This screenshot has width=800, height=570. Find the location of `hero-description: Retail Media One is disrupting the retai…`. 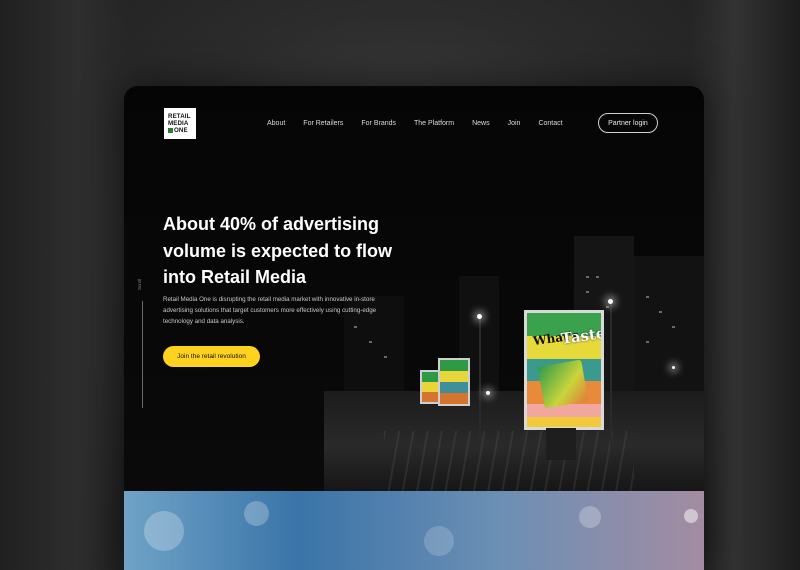

hero-description: Retail Media One is disrupting the retai… is located at coordinates (270, 310).